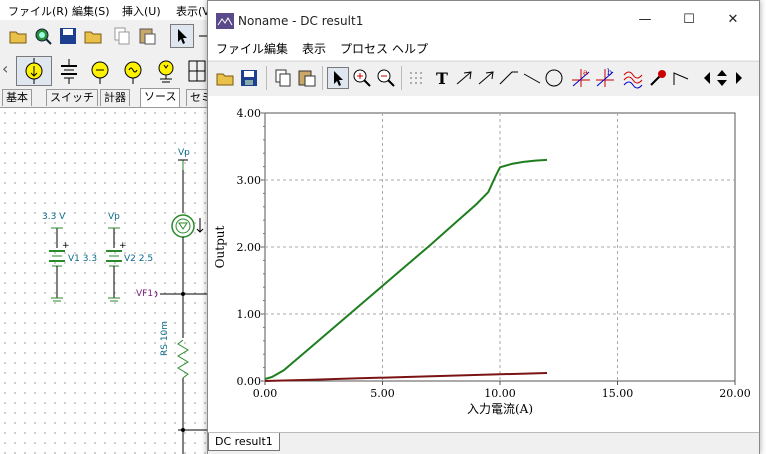 This screenshot has width=766, height=454. I want to click on label-vf1: VF1, so click(145, 294).